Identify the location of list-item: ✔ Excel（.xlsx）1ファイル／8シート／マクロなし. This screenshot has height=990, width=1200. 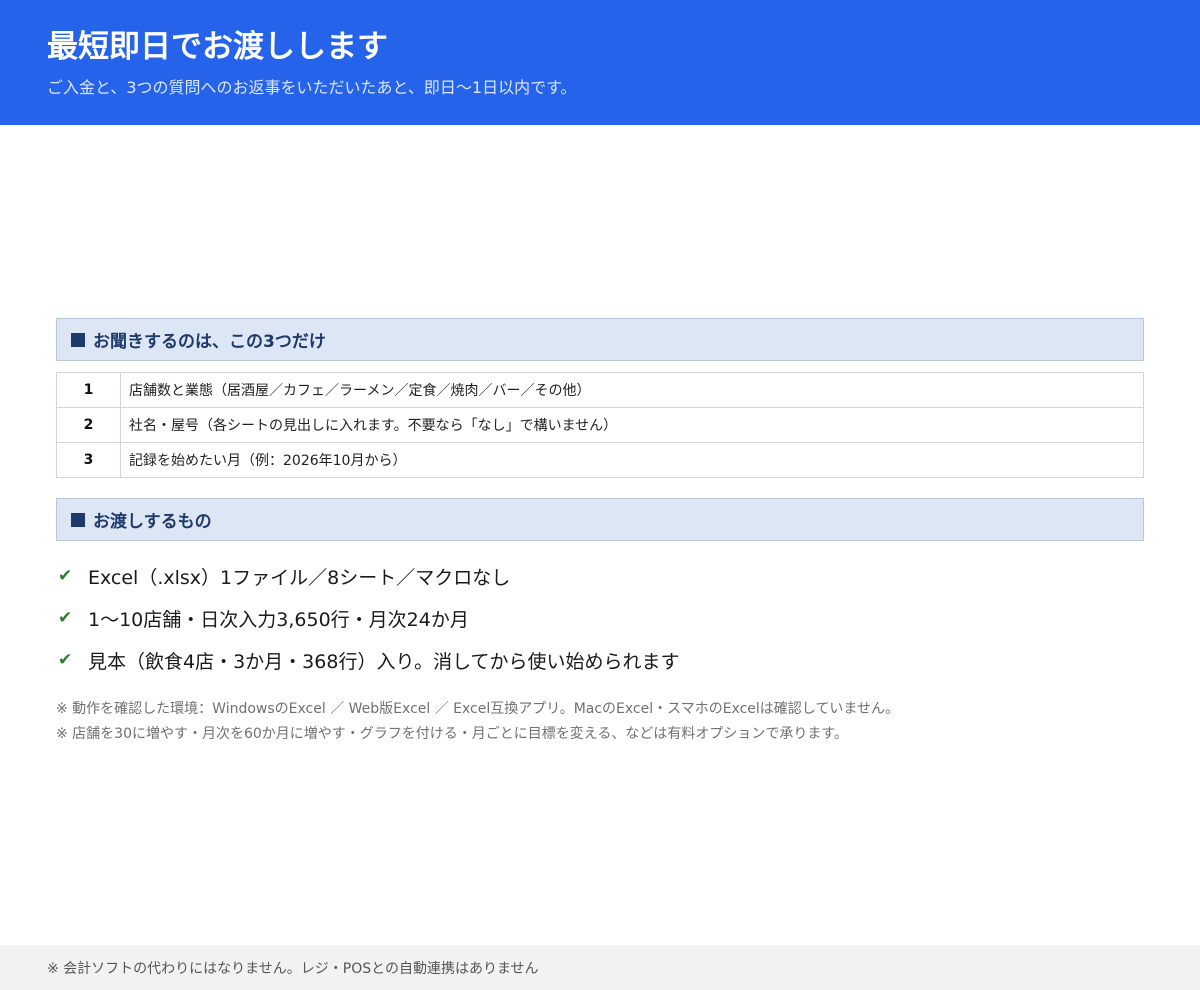
(600, 576).